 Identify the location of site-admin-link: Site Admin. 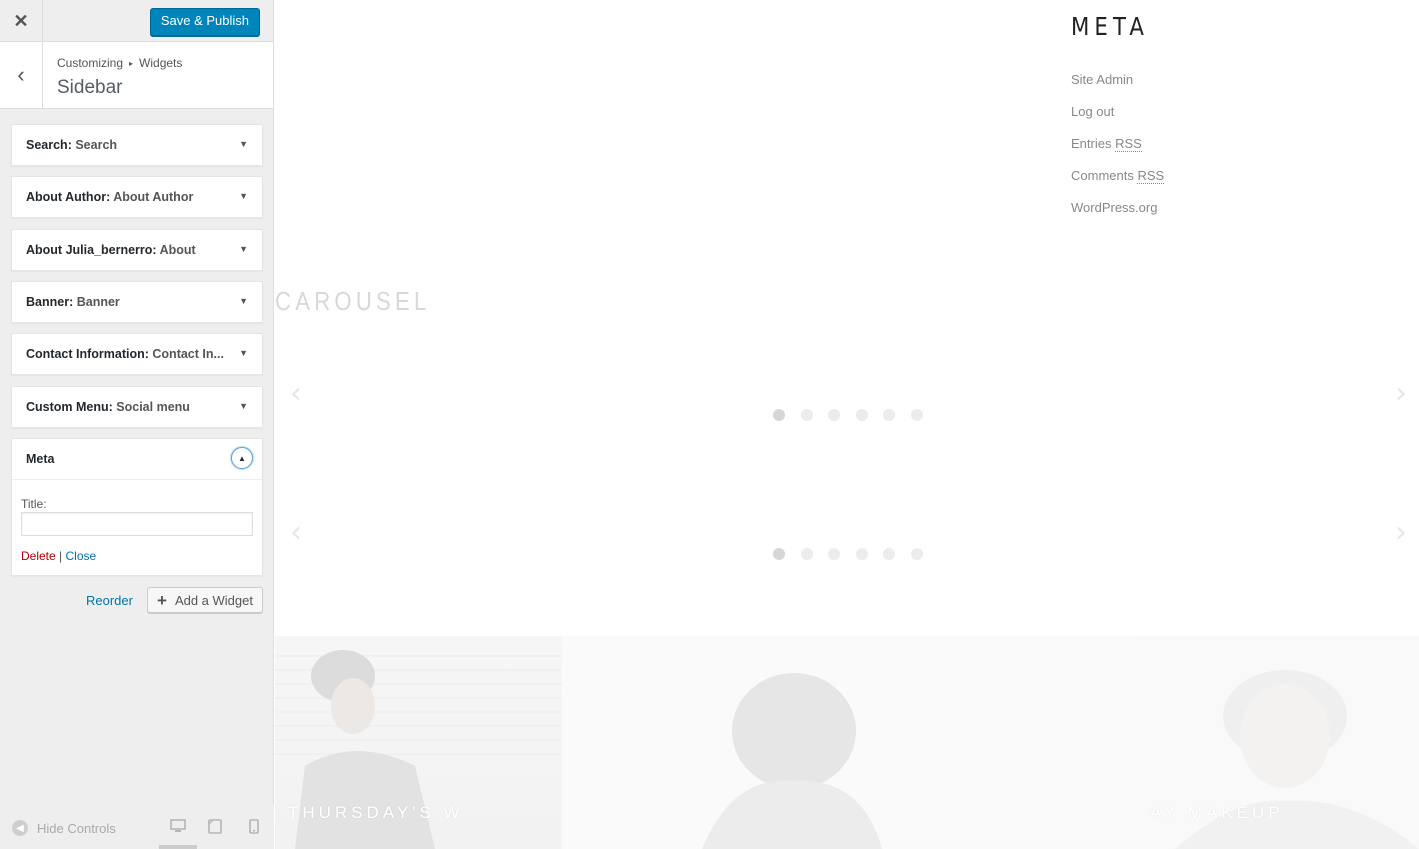
(1102, 79).